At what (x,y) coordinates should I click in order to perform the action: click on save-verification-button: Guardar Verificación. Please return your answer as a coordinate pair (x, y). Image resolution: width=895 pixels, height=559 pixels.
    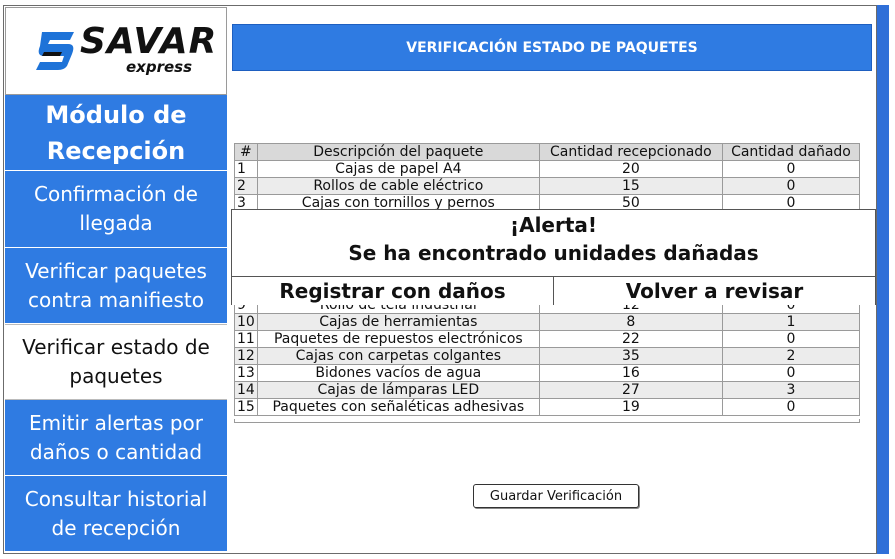
    Looking at the image, I should click on (556, 496).